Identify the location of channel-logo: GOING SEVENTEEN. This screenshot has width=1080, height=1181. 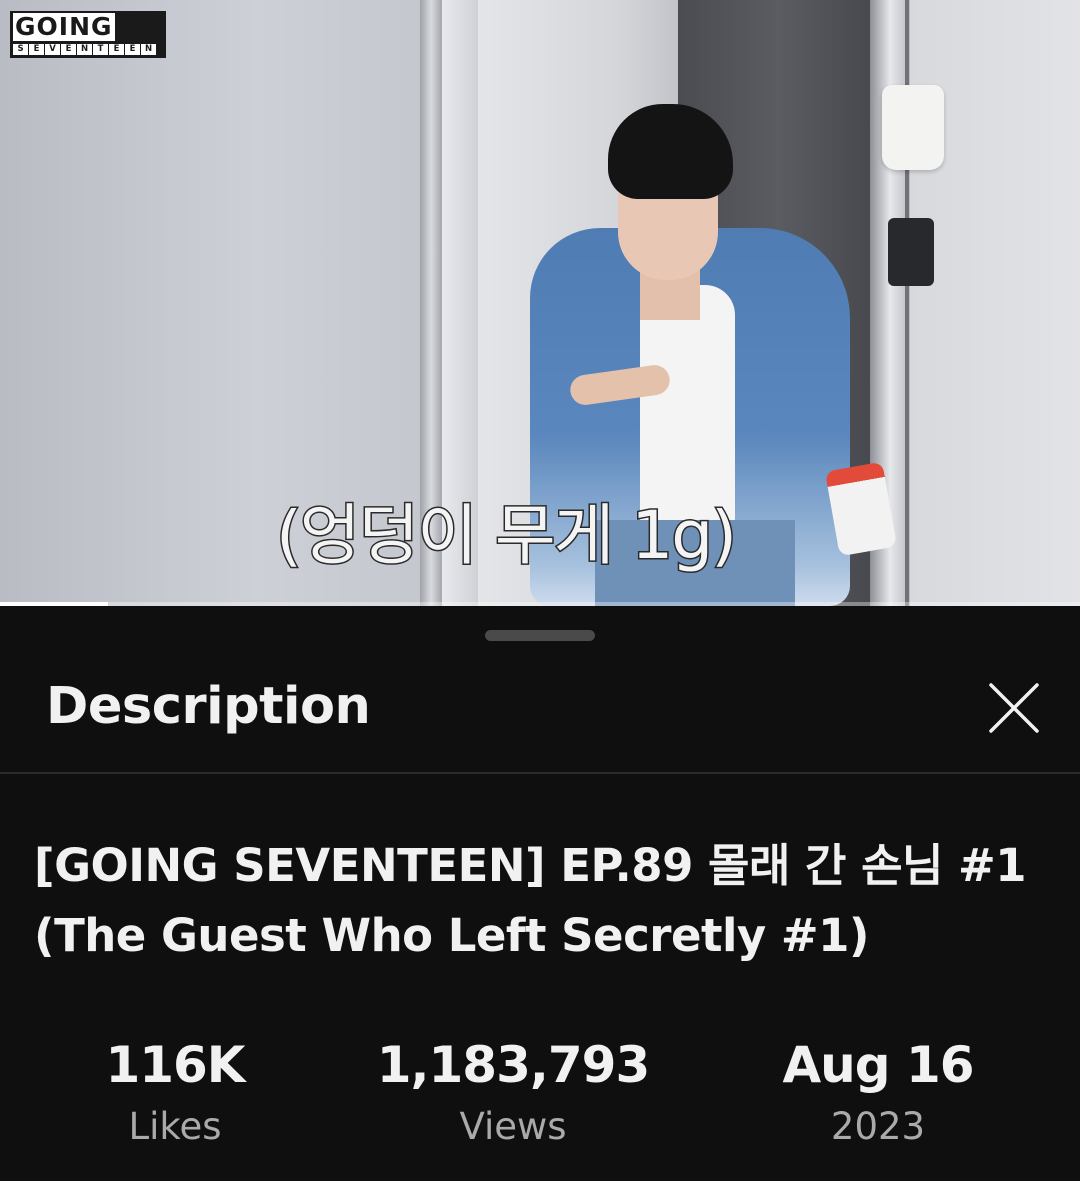
(88, 34).